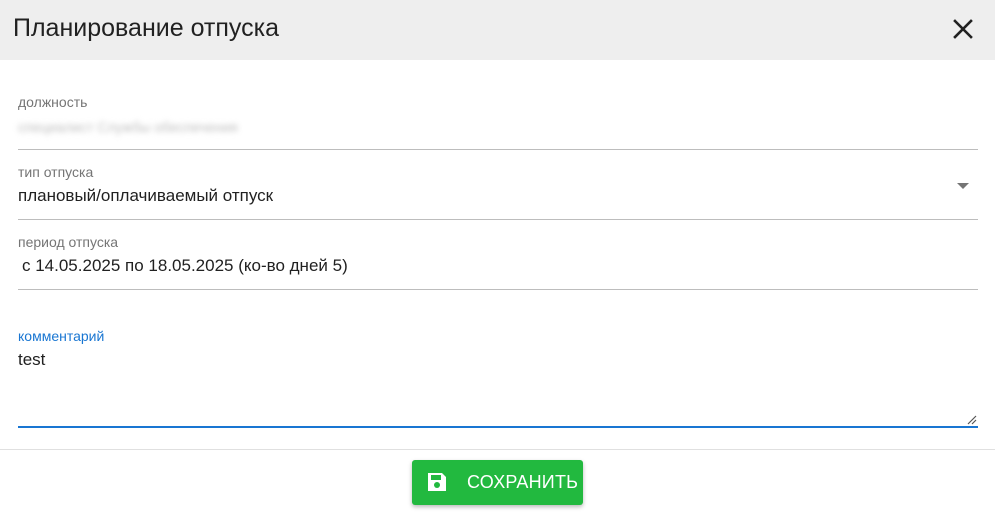 The height and width of the screenshot is (513, 995). What do you see at coordinates (498, 120) in the screenshot?
I see `position-field: должность специалист Службы обеспечения` at bounding box center [498, 120].